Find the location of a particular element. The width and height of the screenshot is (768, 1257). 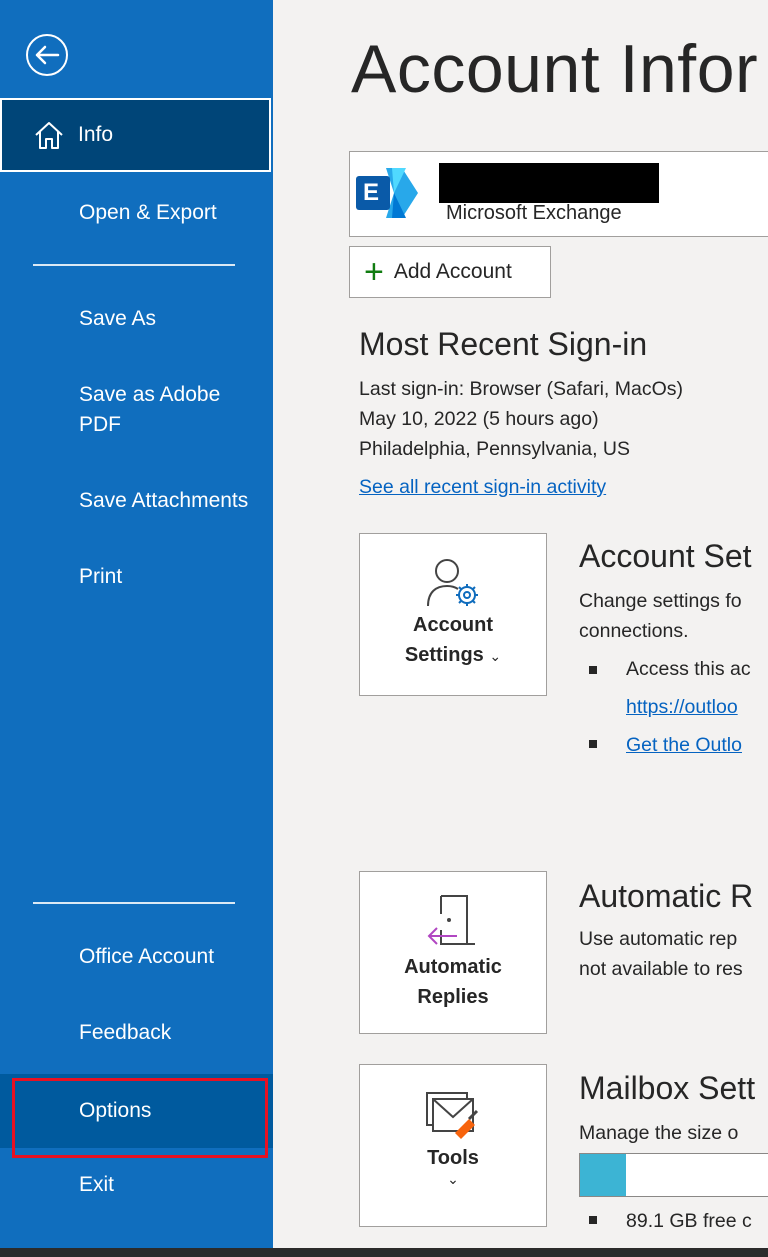

back-button is located at coordinates (47, 55).